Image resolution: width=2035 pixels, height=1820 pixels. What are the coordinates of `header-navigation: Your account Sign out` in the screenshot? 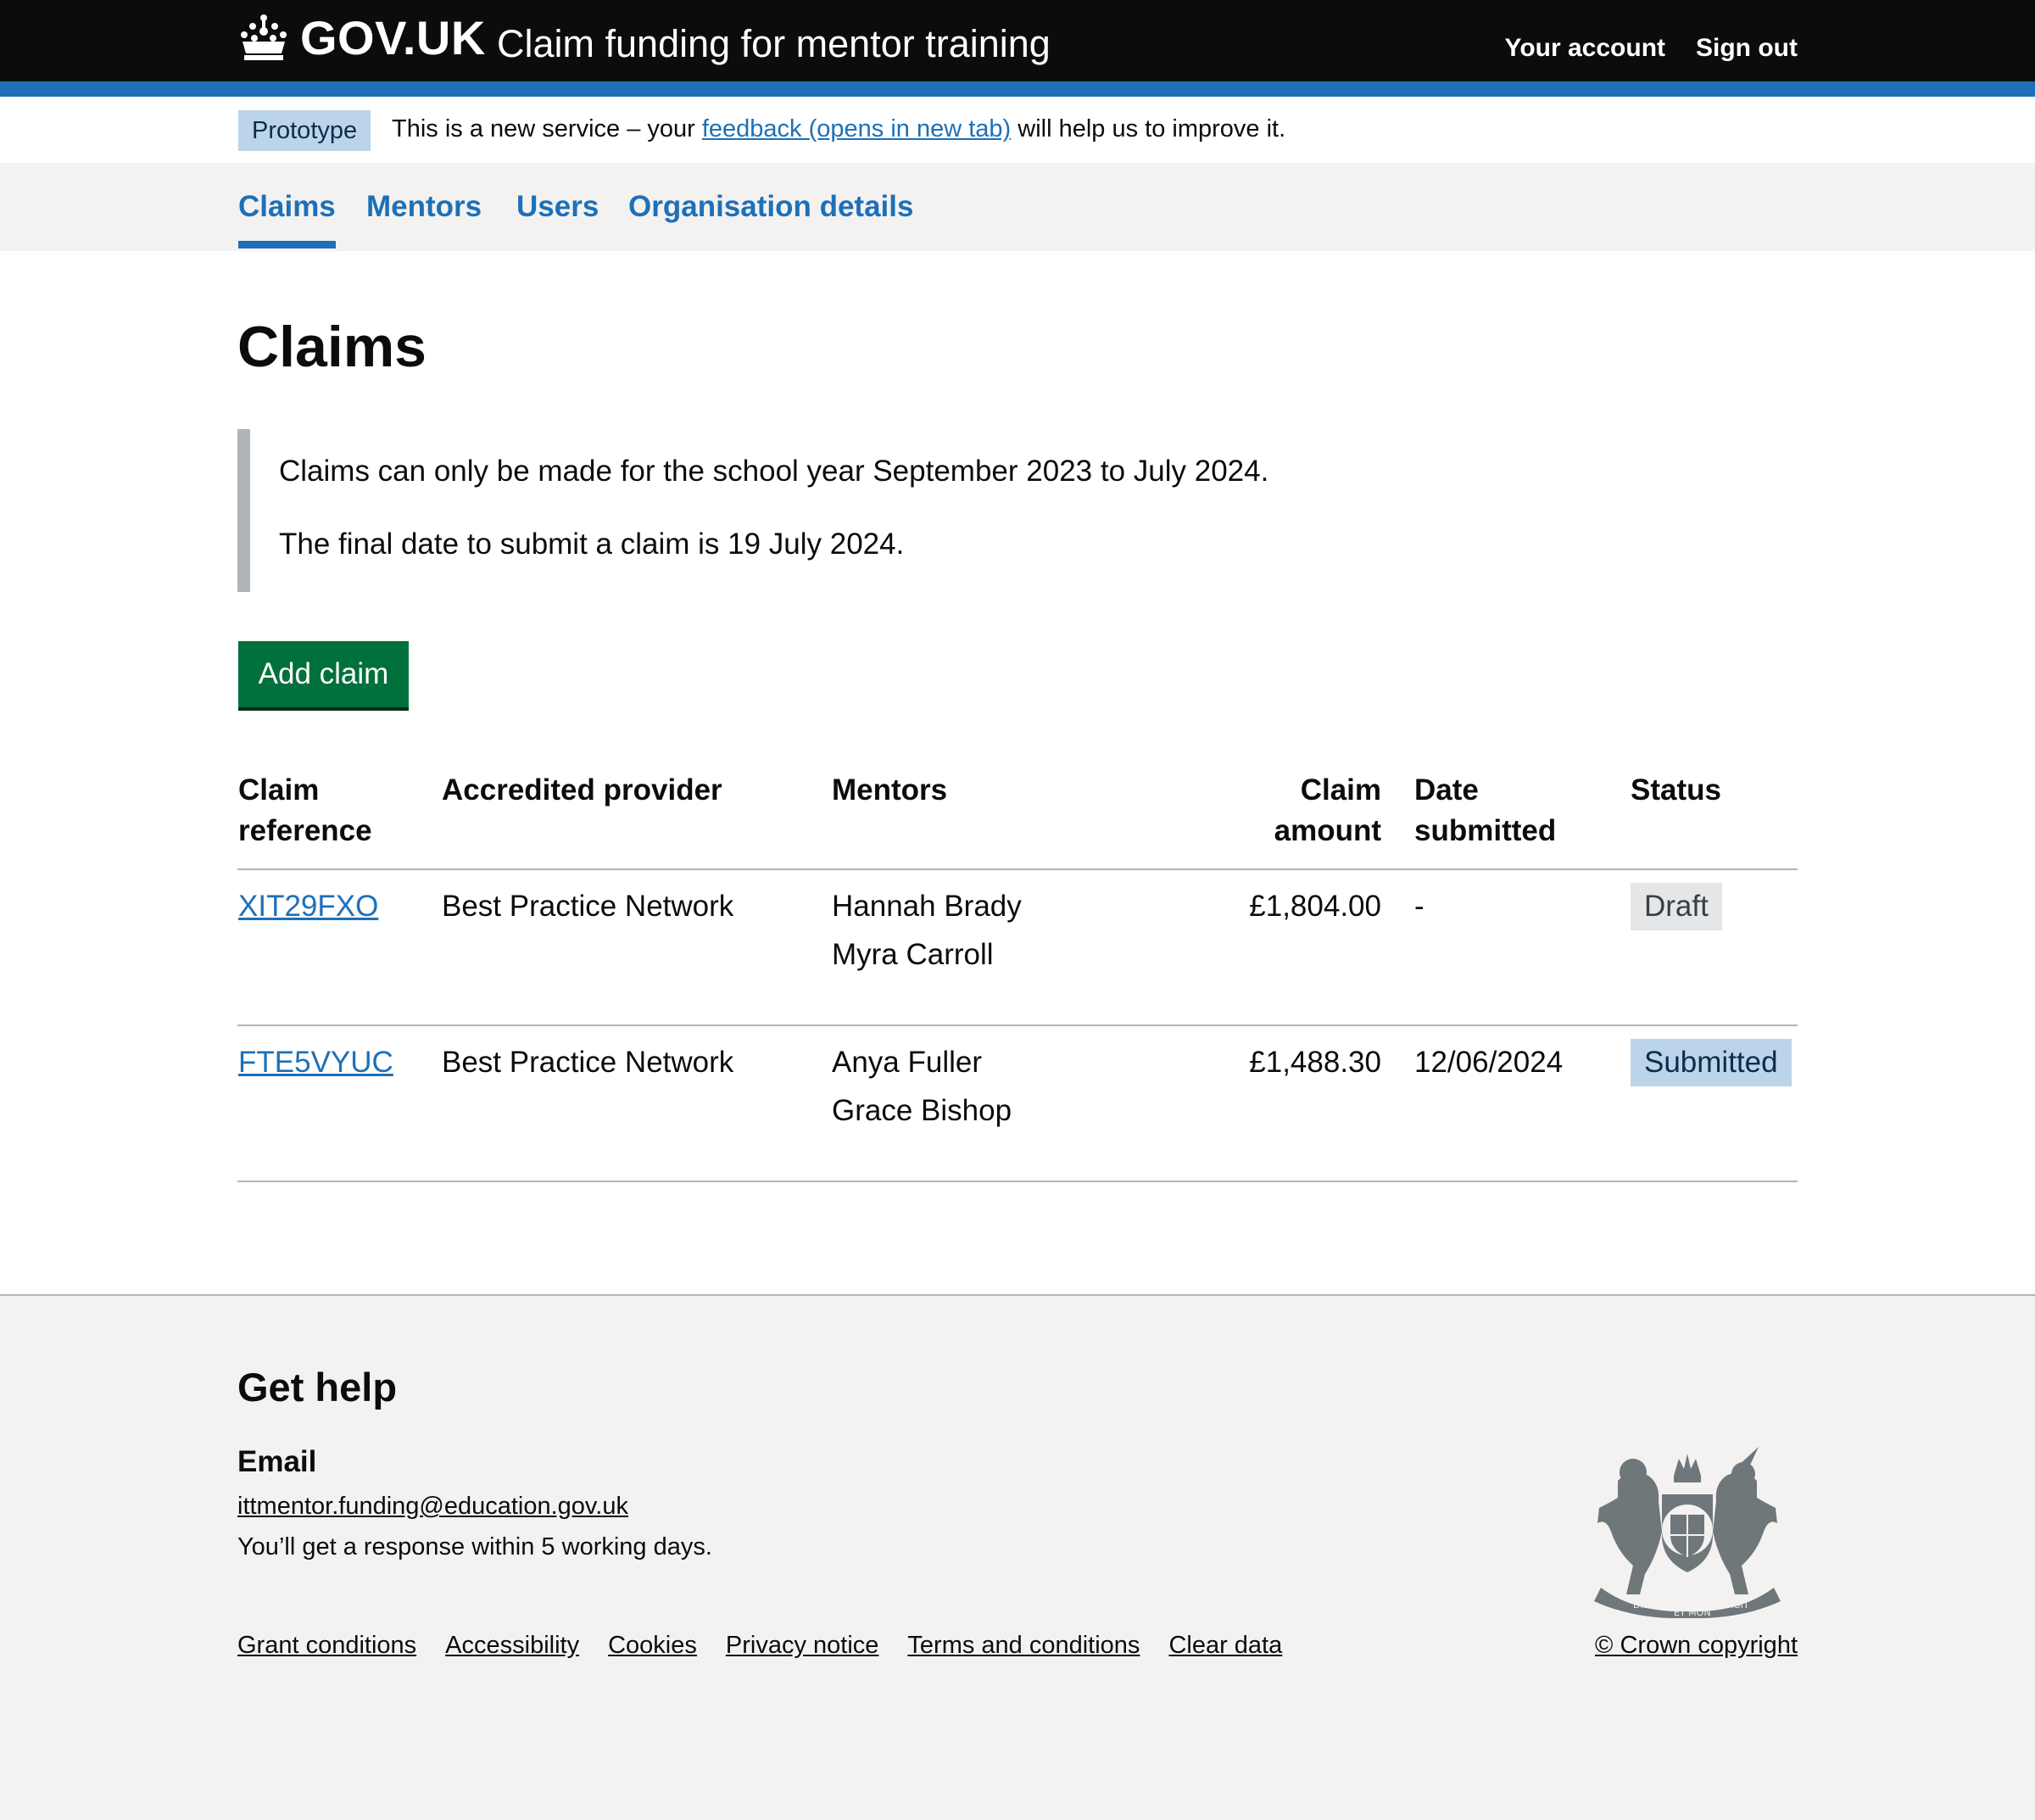 It's located at (1651, 48).